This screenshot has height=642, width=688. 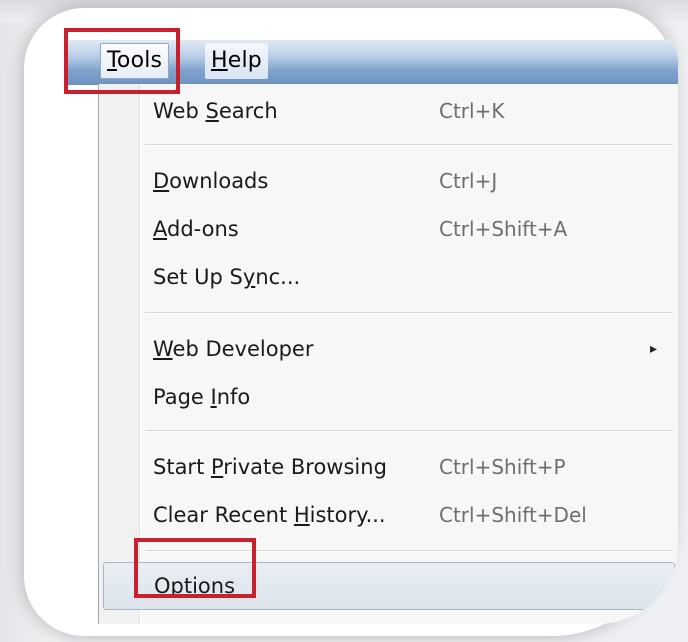 I want to click on menu-item-downloads: Downloads Ctrl+J, so click(x=411, y=181).